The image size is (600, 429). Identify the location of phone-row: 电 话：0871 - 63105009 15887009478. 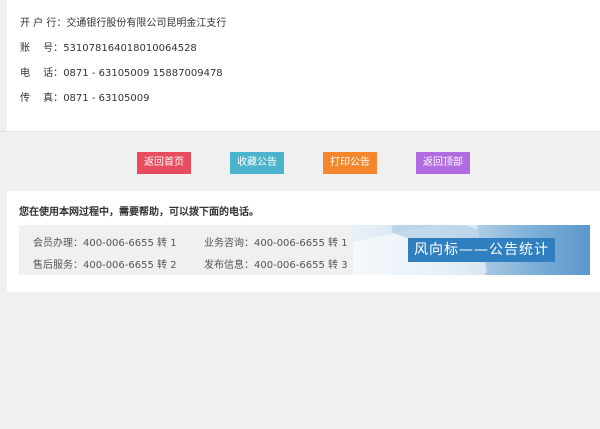
(121, 71).